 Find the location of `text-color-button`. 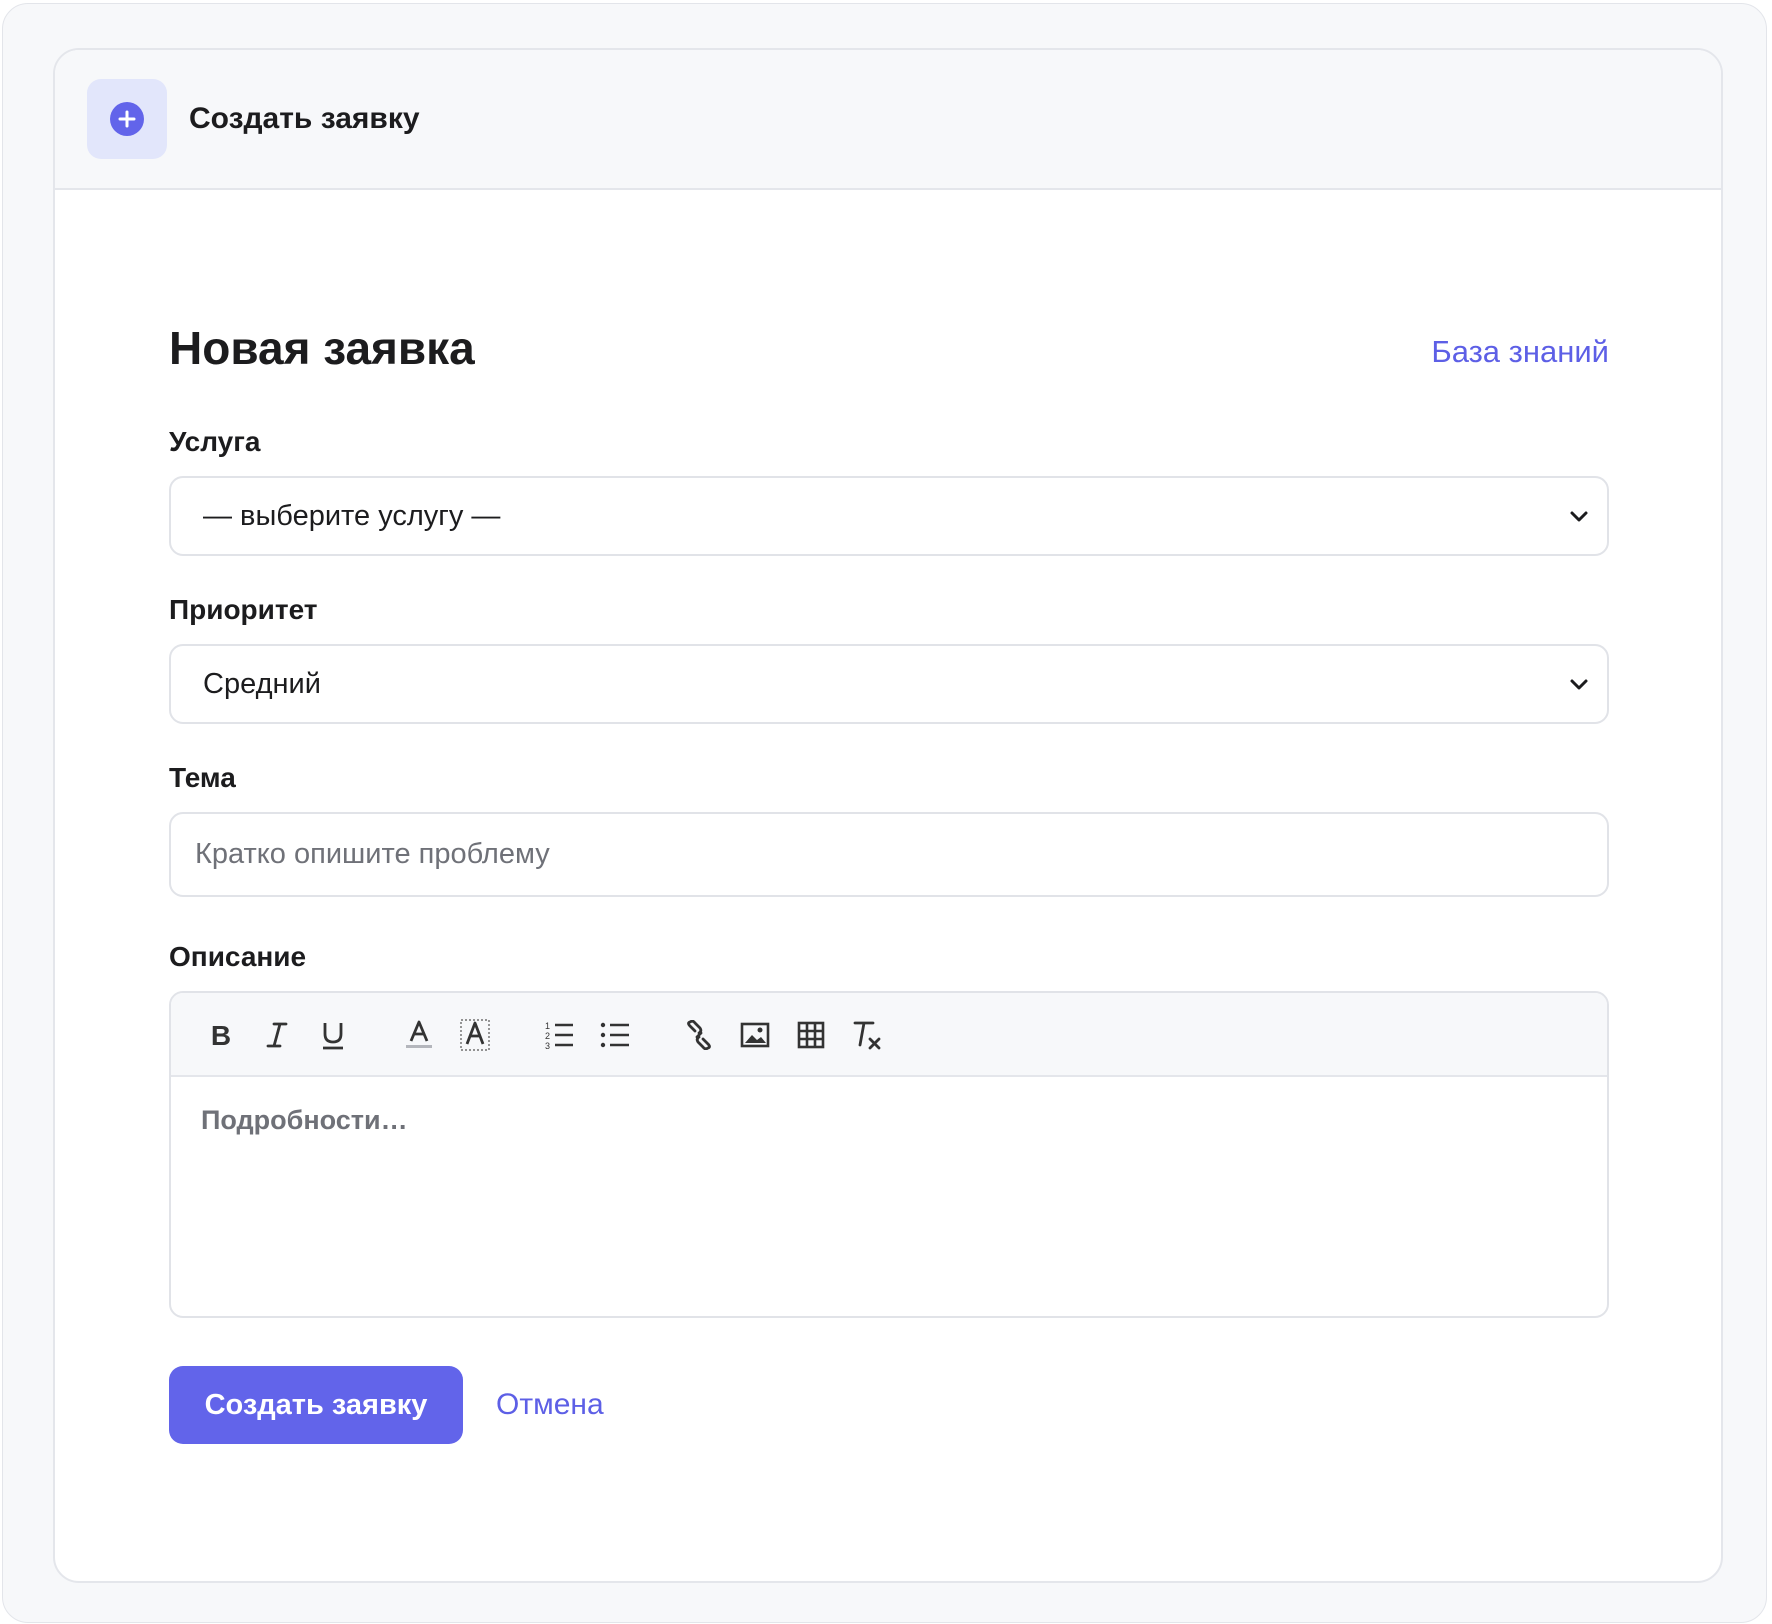

text-color-button is located at coordinates (419, 1035).